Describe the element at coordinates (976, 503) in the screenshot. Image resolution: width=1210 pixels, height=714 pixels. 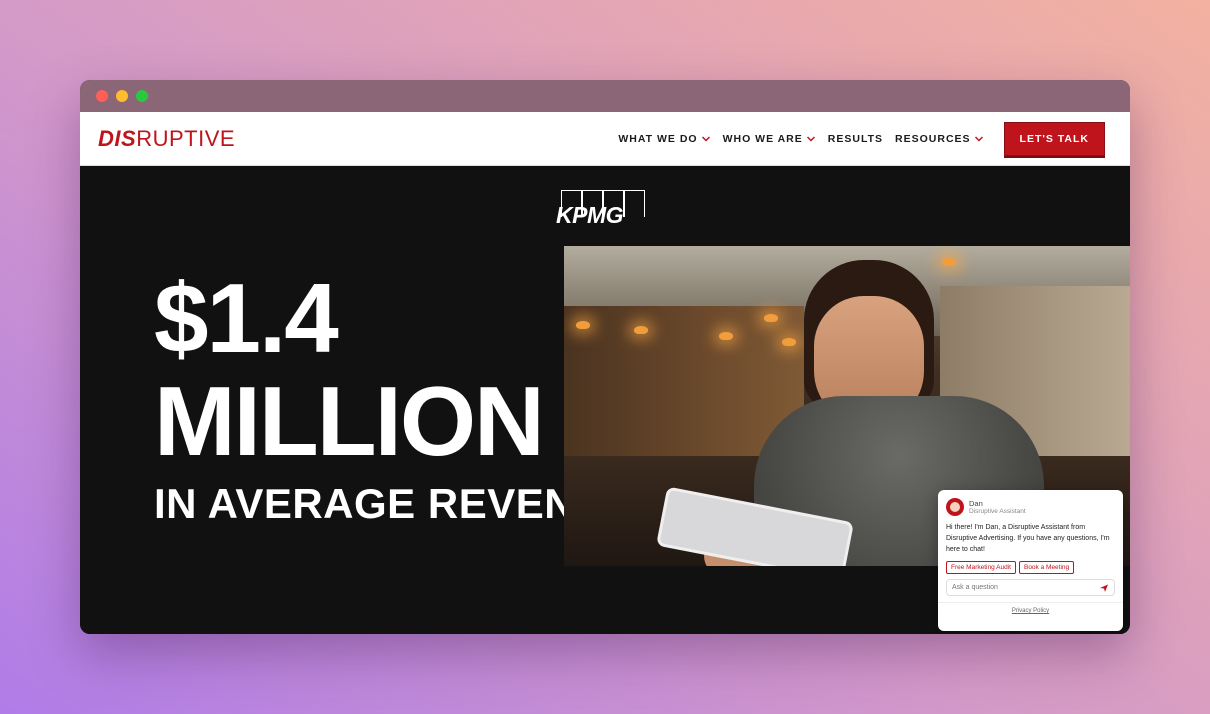
I see `chat-agent-name: Dan` at that location.